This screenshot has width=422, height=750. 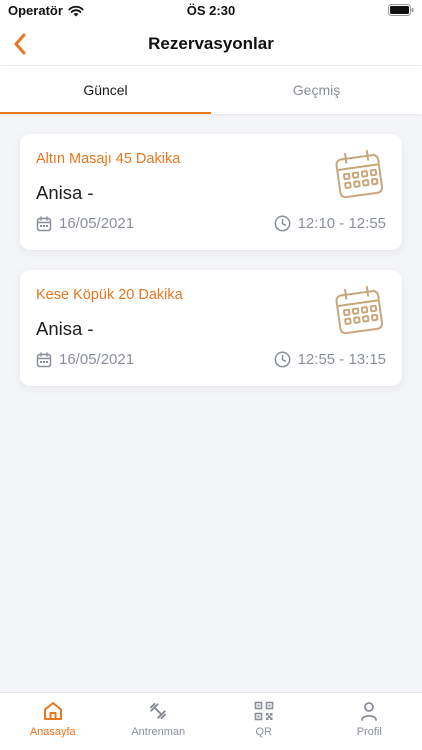 What do you see at coordinates (316, 90) in the screenshot?
I see `tab-past: Geçmiş` at bounding box center [316, 90].